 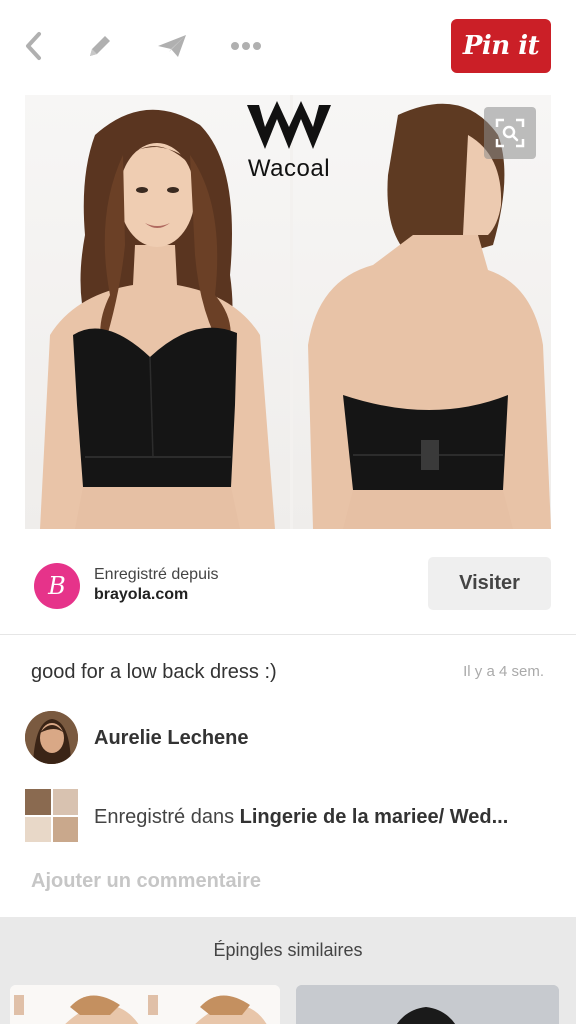 What do you see at coordinates (171, 738) in the screenshot?
I see `pinner-name: Aurelie Lechene` at bounding box center [171, 738].